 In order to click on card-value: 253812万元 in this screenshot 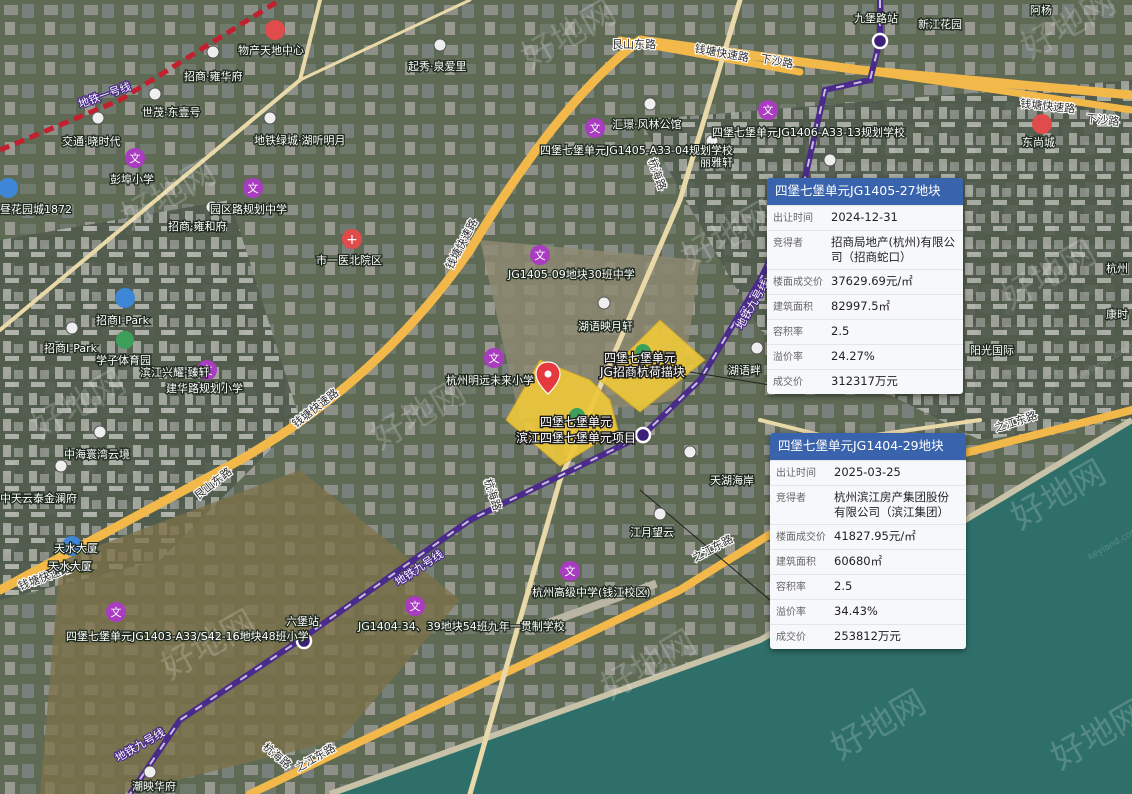, I will do `click(867, 636)`.